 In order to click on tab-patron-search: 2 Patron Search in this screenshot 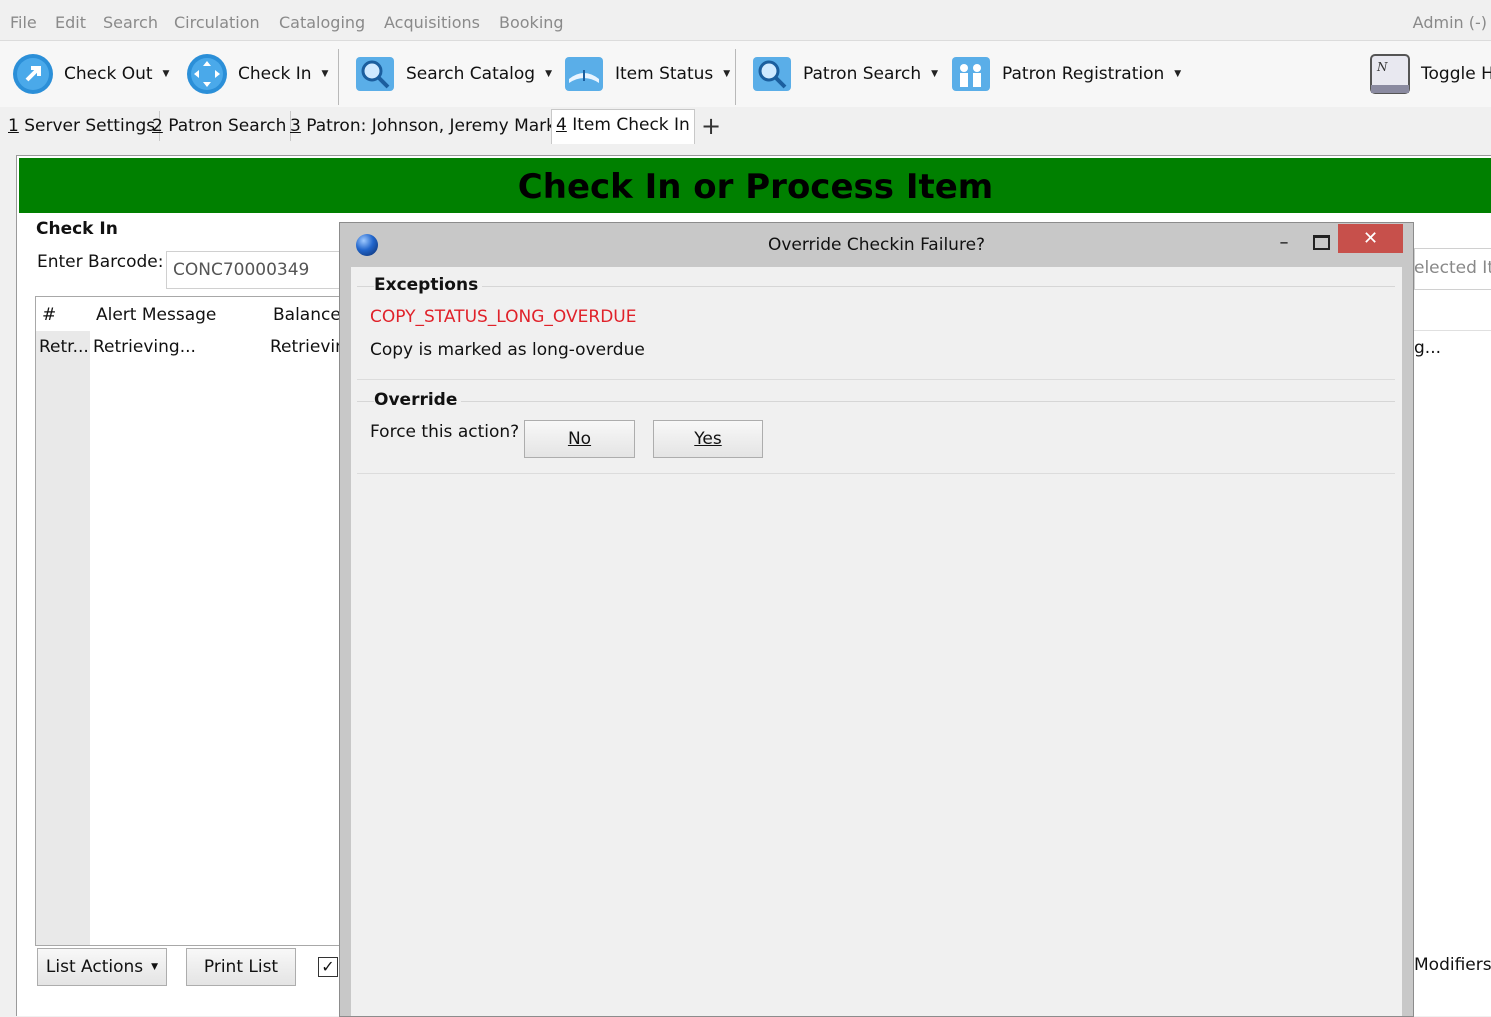, I will do `click(220, 126)`.